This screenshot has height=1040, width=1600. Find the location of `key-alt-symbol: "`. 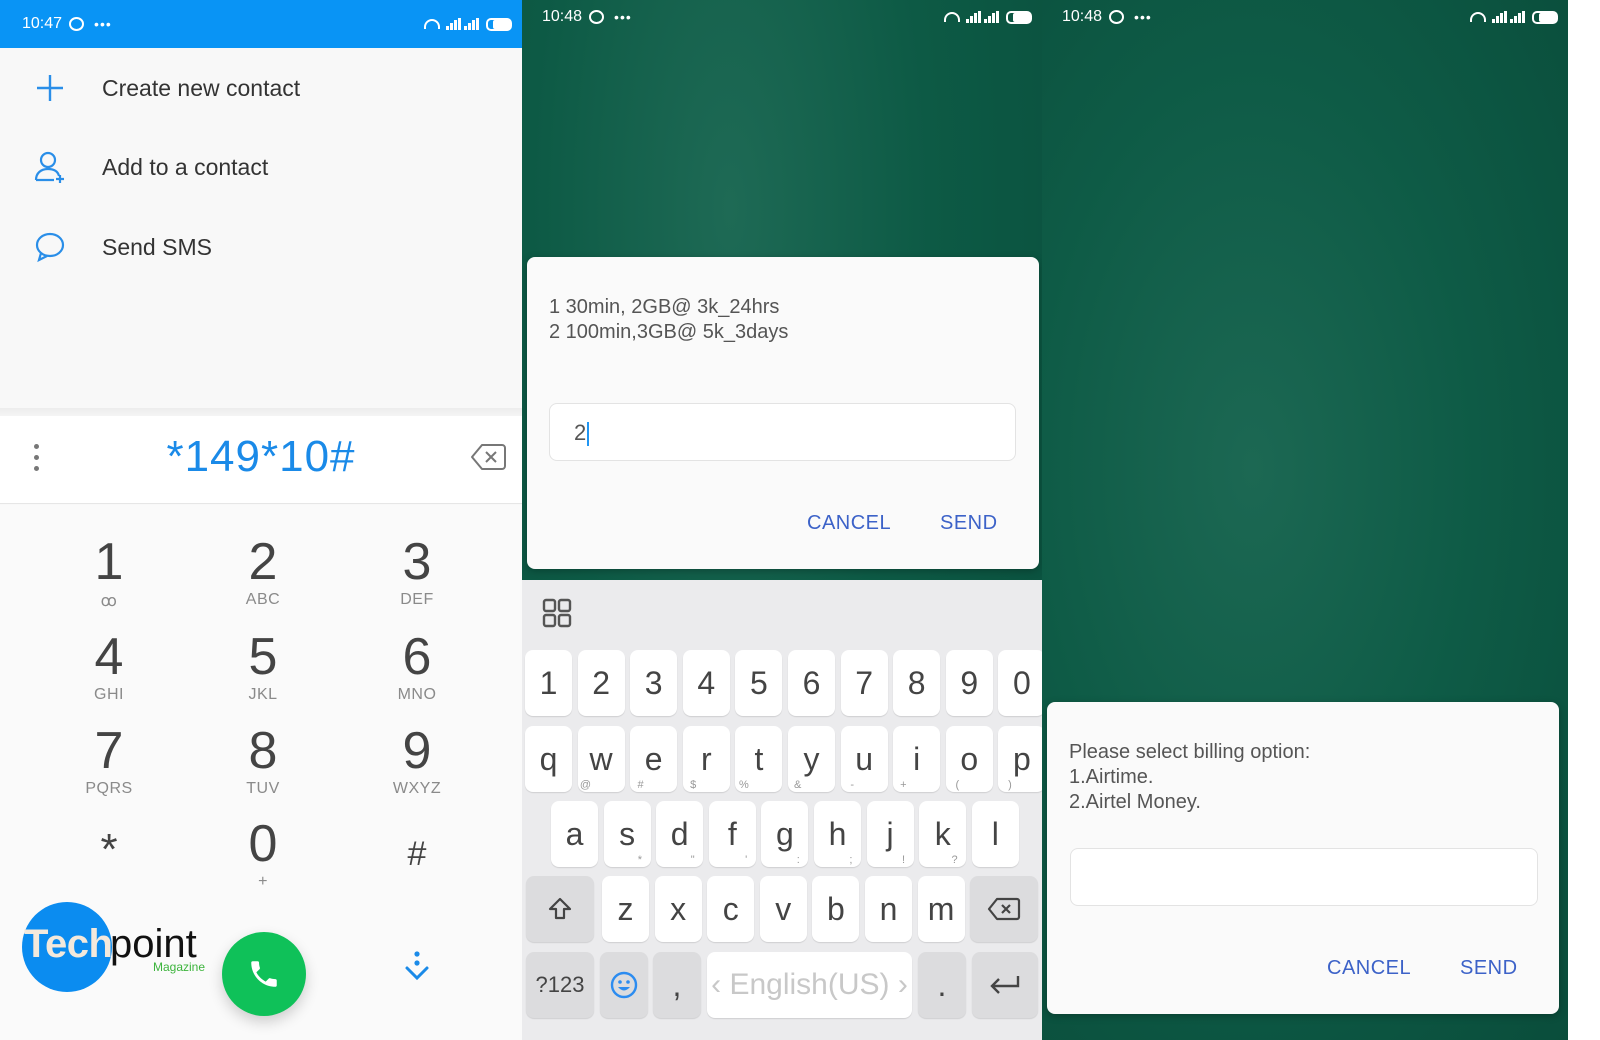

key-alt-symbol: " is located at coordinates (692, 860).